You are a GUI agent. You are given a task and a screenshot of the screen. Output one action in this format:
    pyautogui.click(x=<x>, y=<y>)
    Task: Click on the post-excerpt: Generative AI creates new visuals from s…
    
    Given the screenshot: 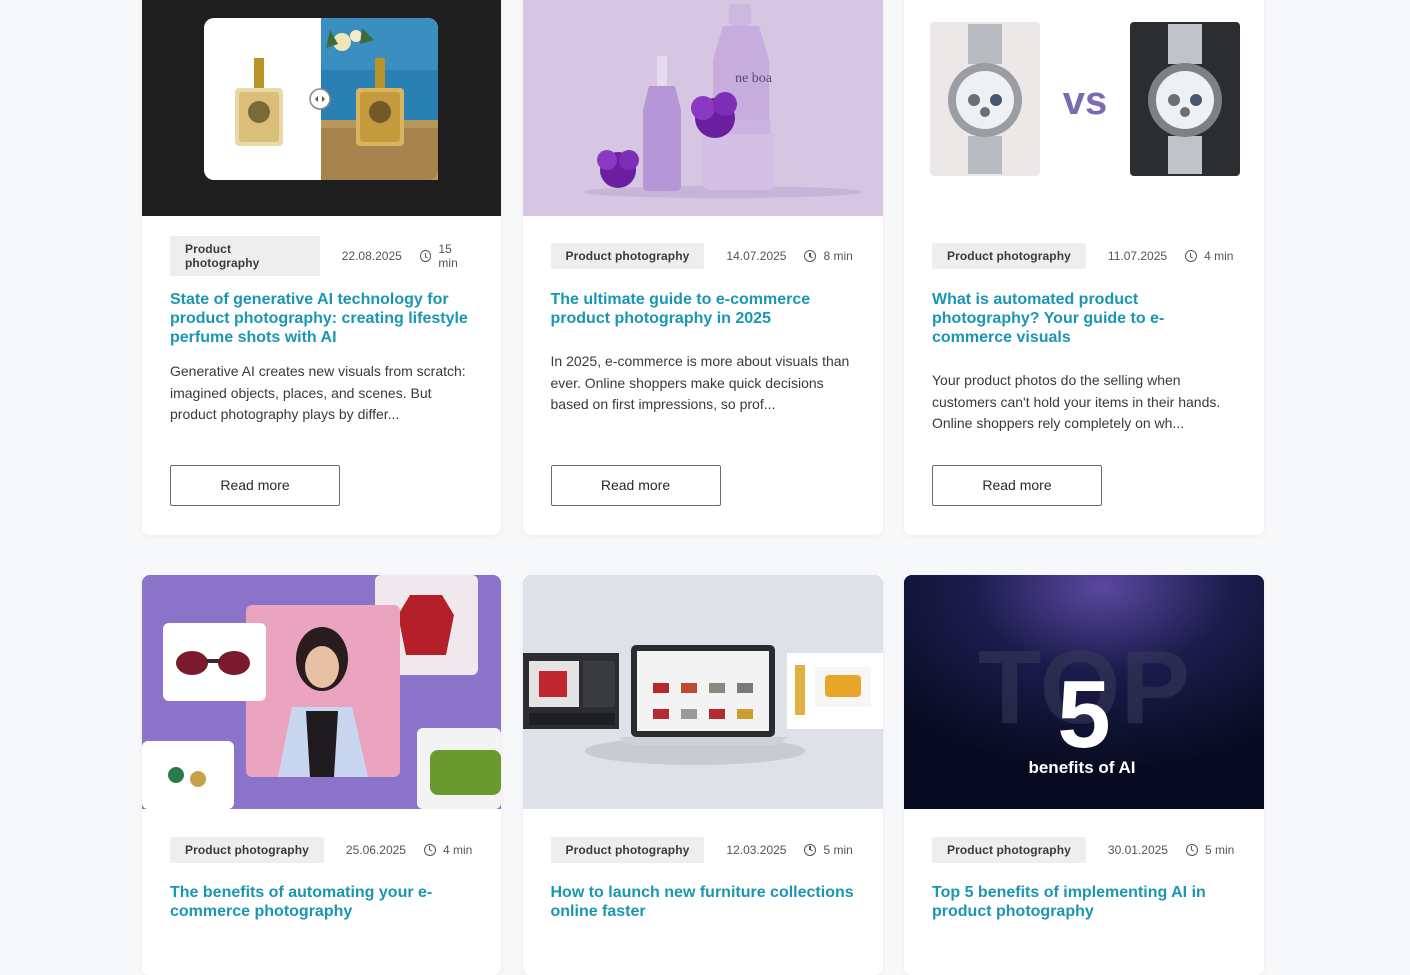 What is the action you would take?
    pyautogui.click(x=318, y=392)
    